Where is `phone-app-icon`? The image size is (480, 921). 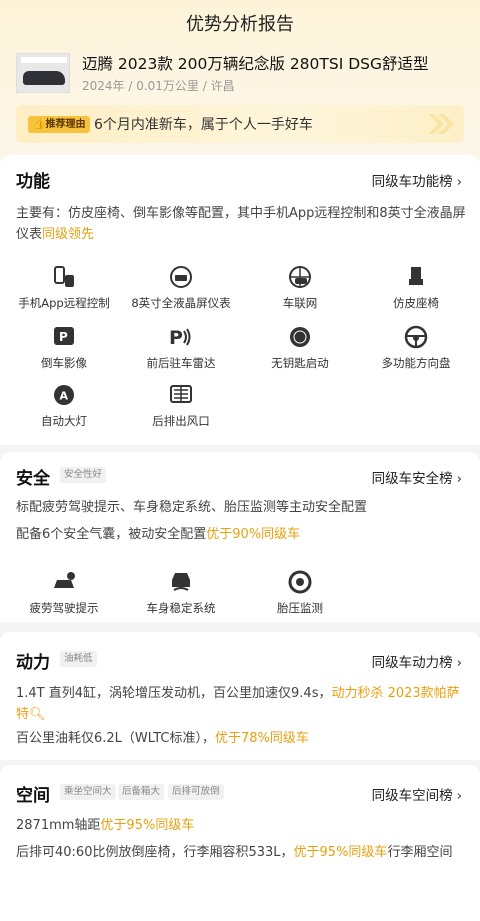 phone-app-icon is located at coordinates (64, 276).